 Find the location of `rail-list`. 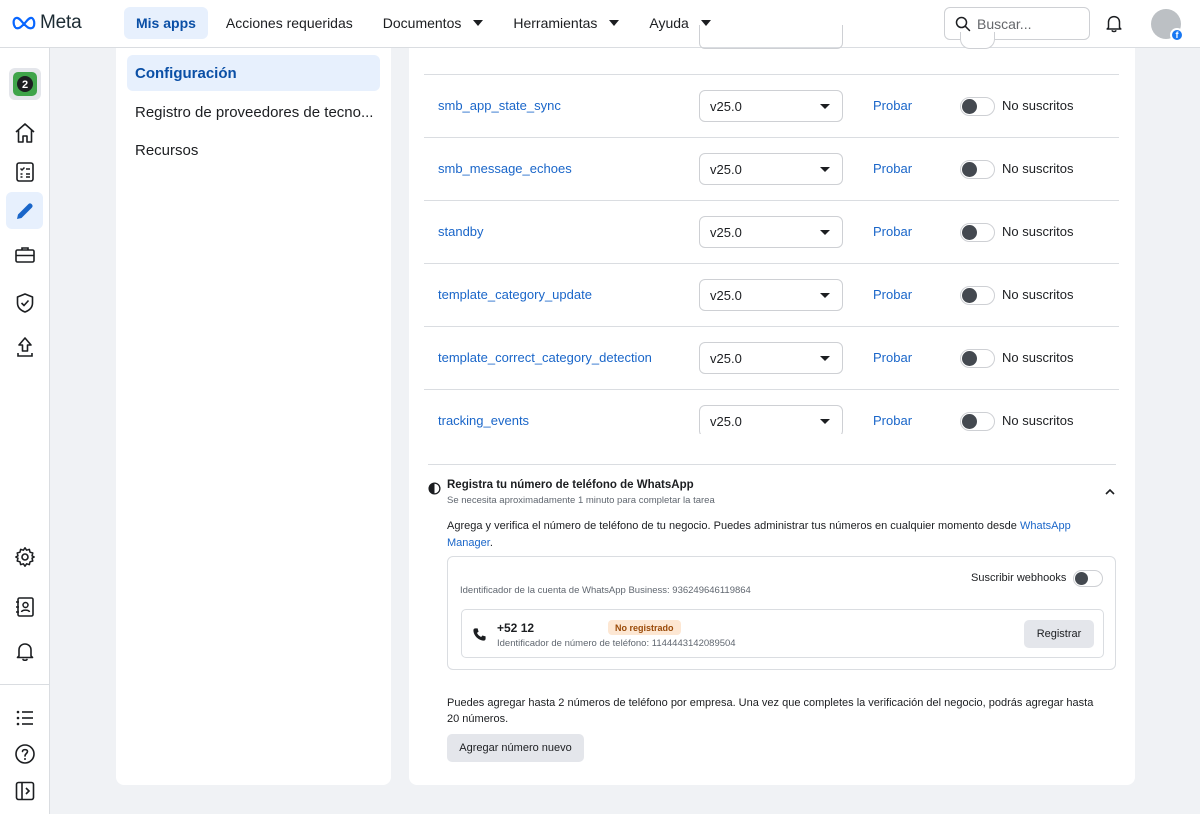

rail-list is located at coordinates (25, 718).